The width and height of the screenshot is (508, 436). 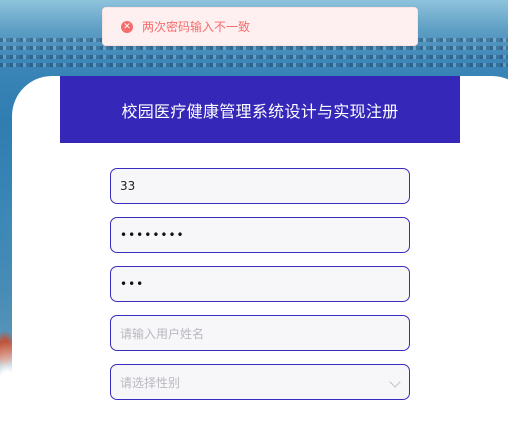 I want to click on error-circle-icon: ✕, so click(x=127, y=26).